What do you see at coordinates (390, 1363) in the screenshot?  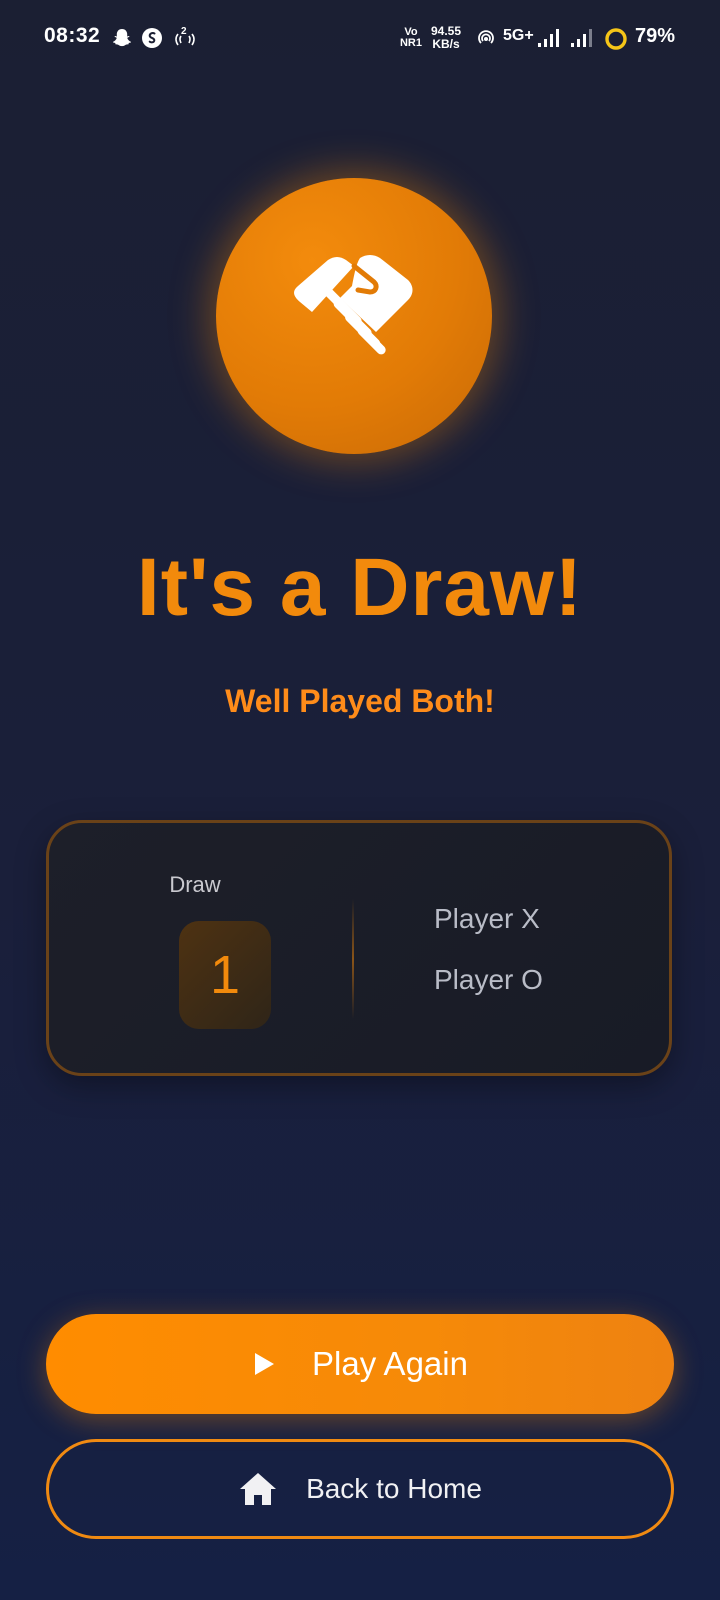 I see `play-again-label: Play Again` at bounding box center [390, 1363].